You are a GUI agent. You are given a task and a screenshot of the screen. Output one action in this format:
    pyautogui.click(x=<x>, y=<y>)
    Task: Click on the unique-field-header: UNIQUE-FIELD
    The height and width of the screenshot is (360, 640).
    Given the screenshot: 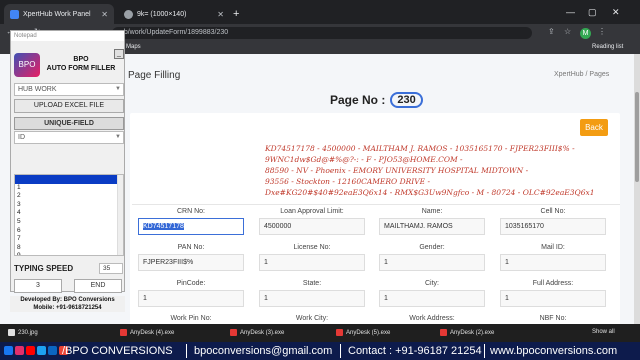 What is the action you would take?
    pyautogui.click(x=69, y=123)
    